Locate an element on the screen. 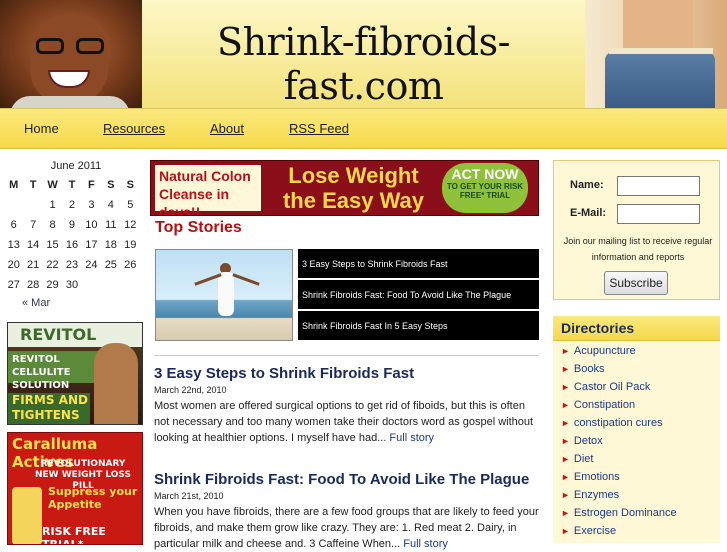  nav-about: About is located at coordinates (227, 128).